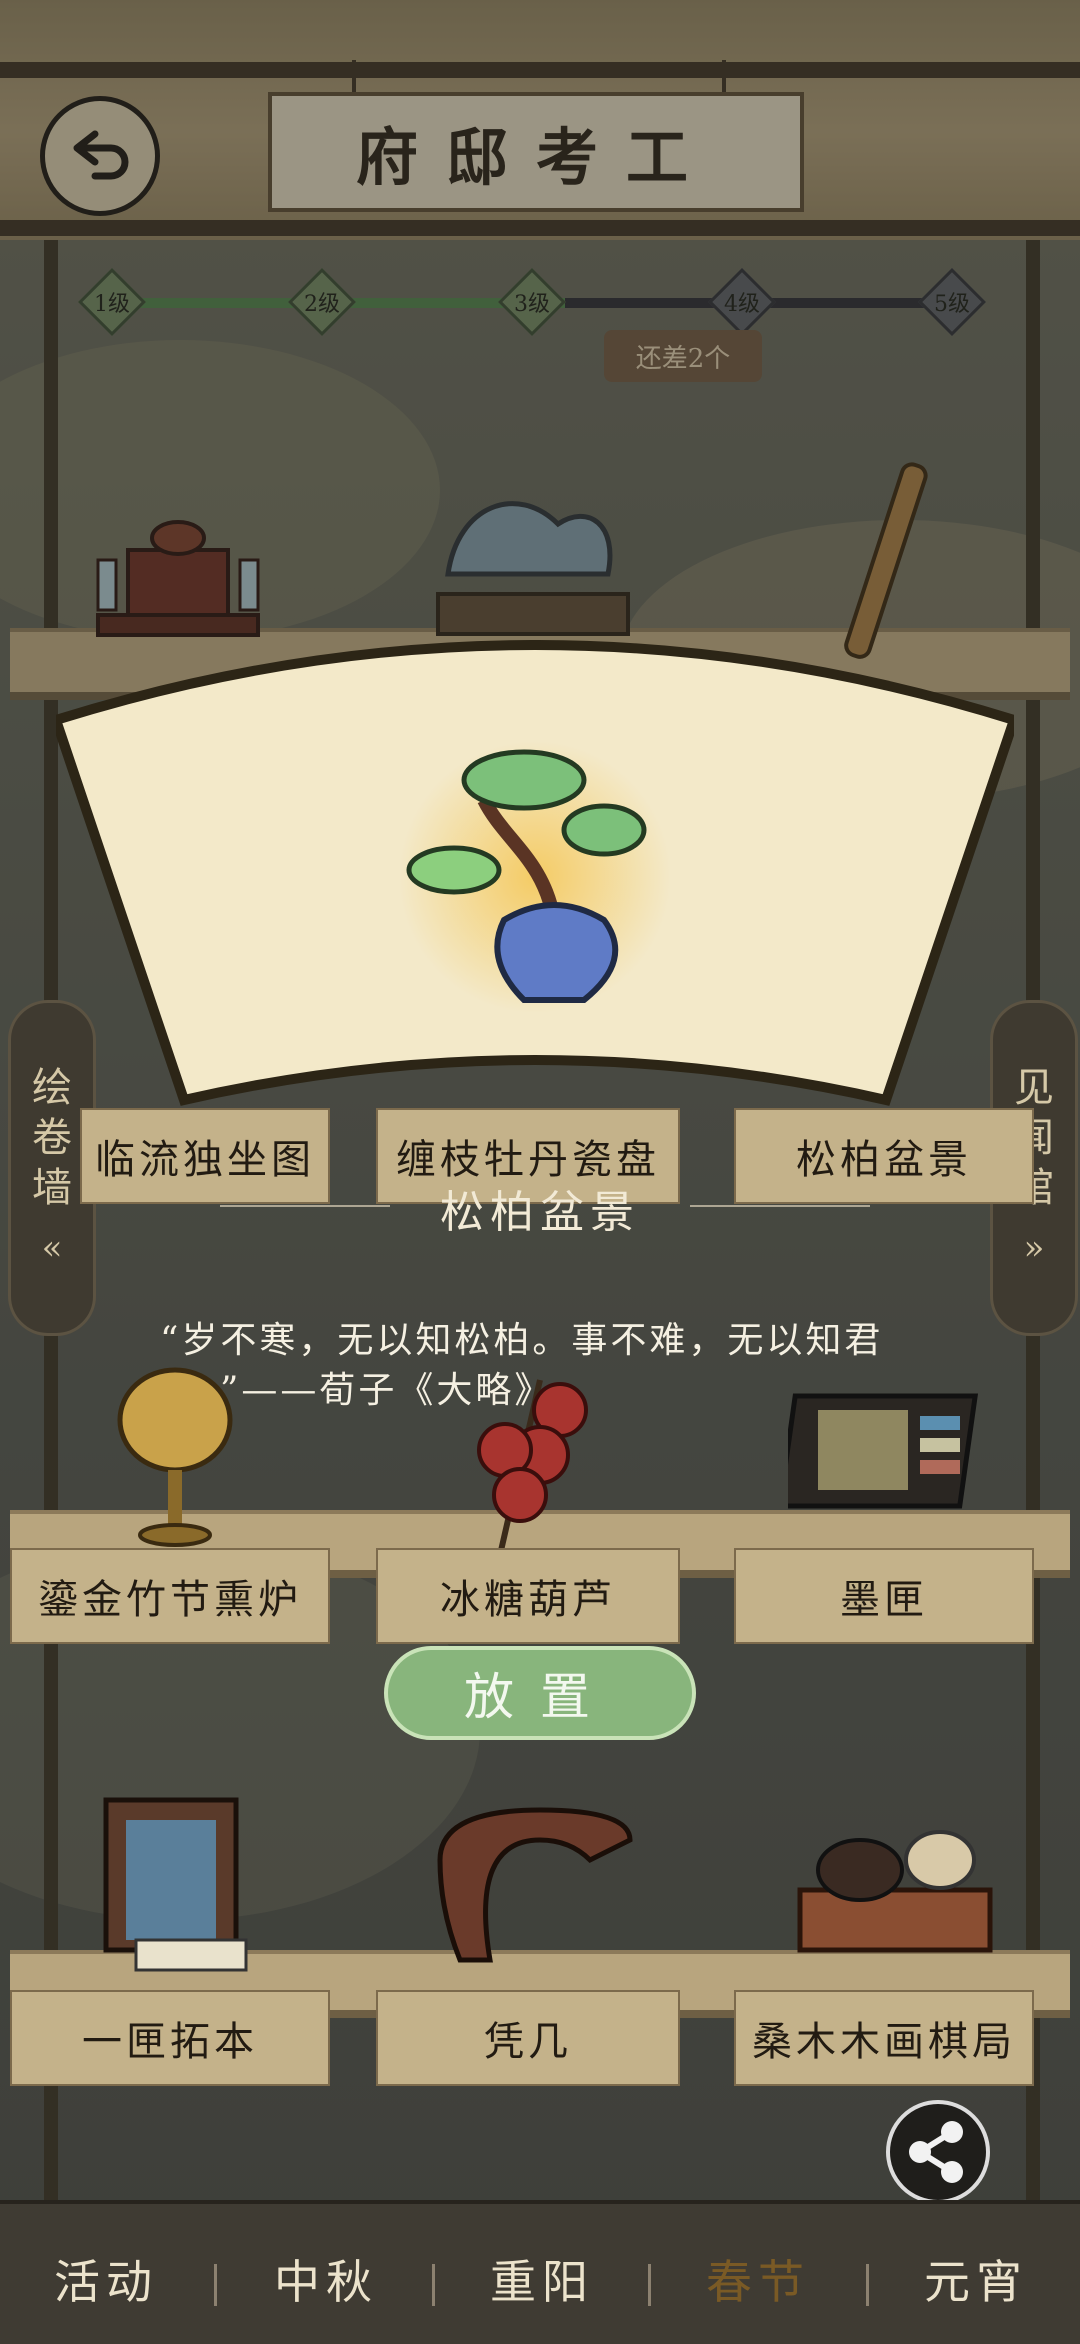 The height and width of the screenshot is (2344, 1080). I want to click on divider-right, so click(780, 1206).